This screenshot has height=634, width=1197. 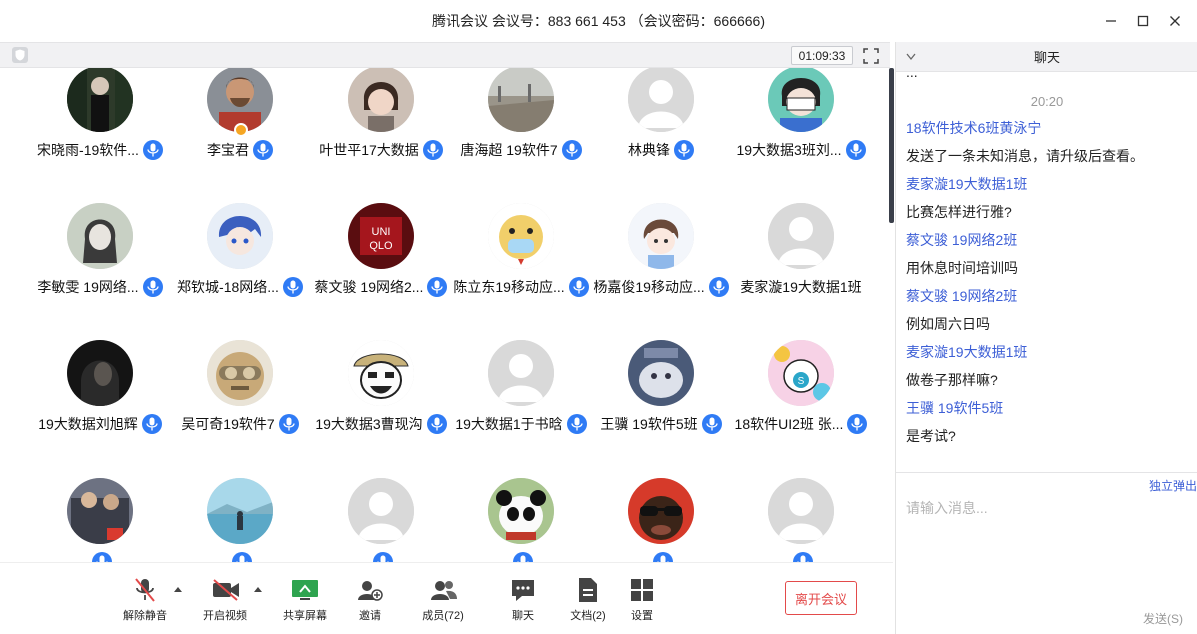 I want to click on participant-label: 王骥 19软件5班, so click(x=661, y=424).